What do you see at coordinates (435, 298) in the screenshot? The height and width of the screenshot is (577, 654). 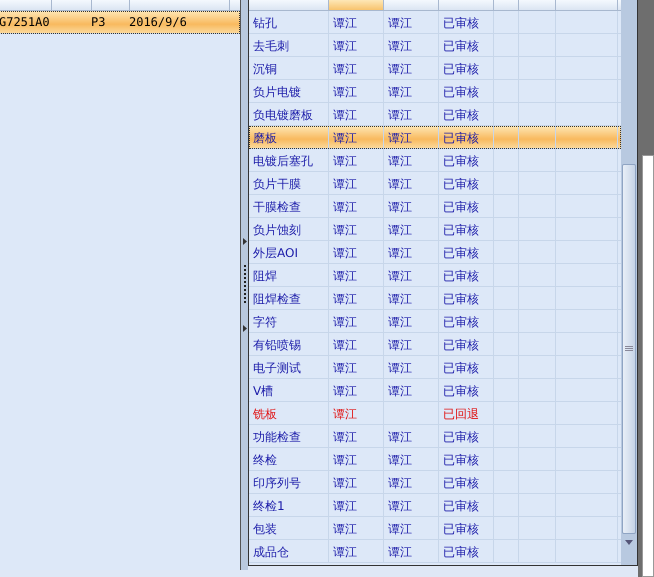 I see `process-row: 阻焊检查 谭江 谭江 已审核` at bounding box center [435, 298].